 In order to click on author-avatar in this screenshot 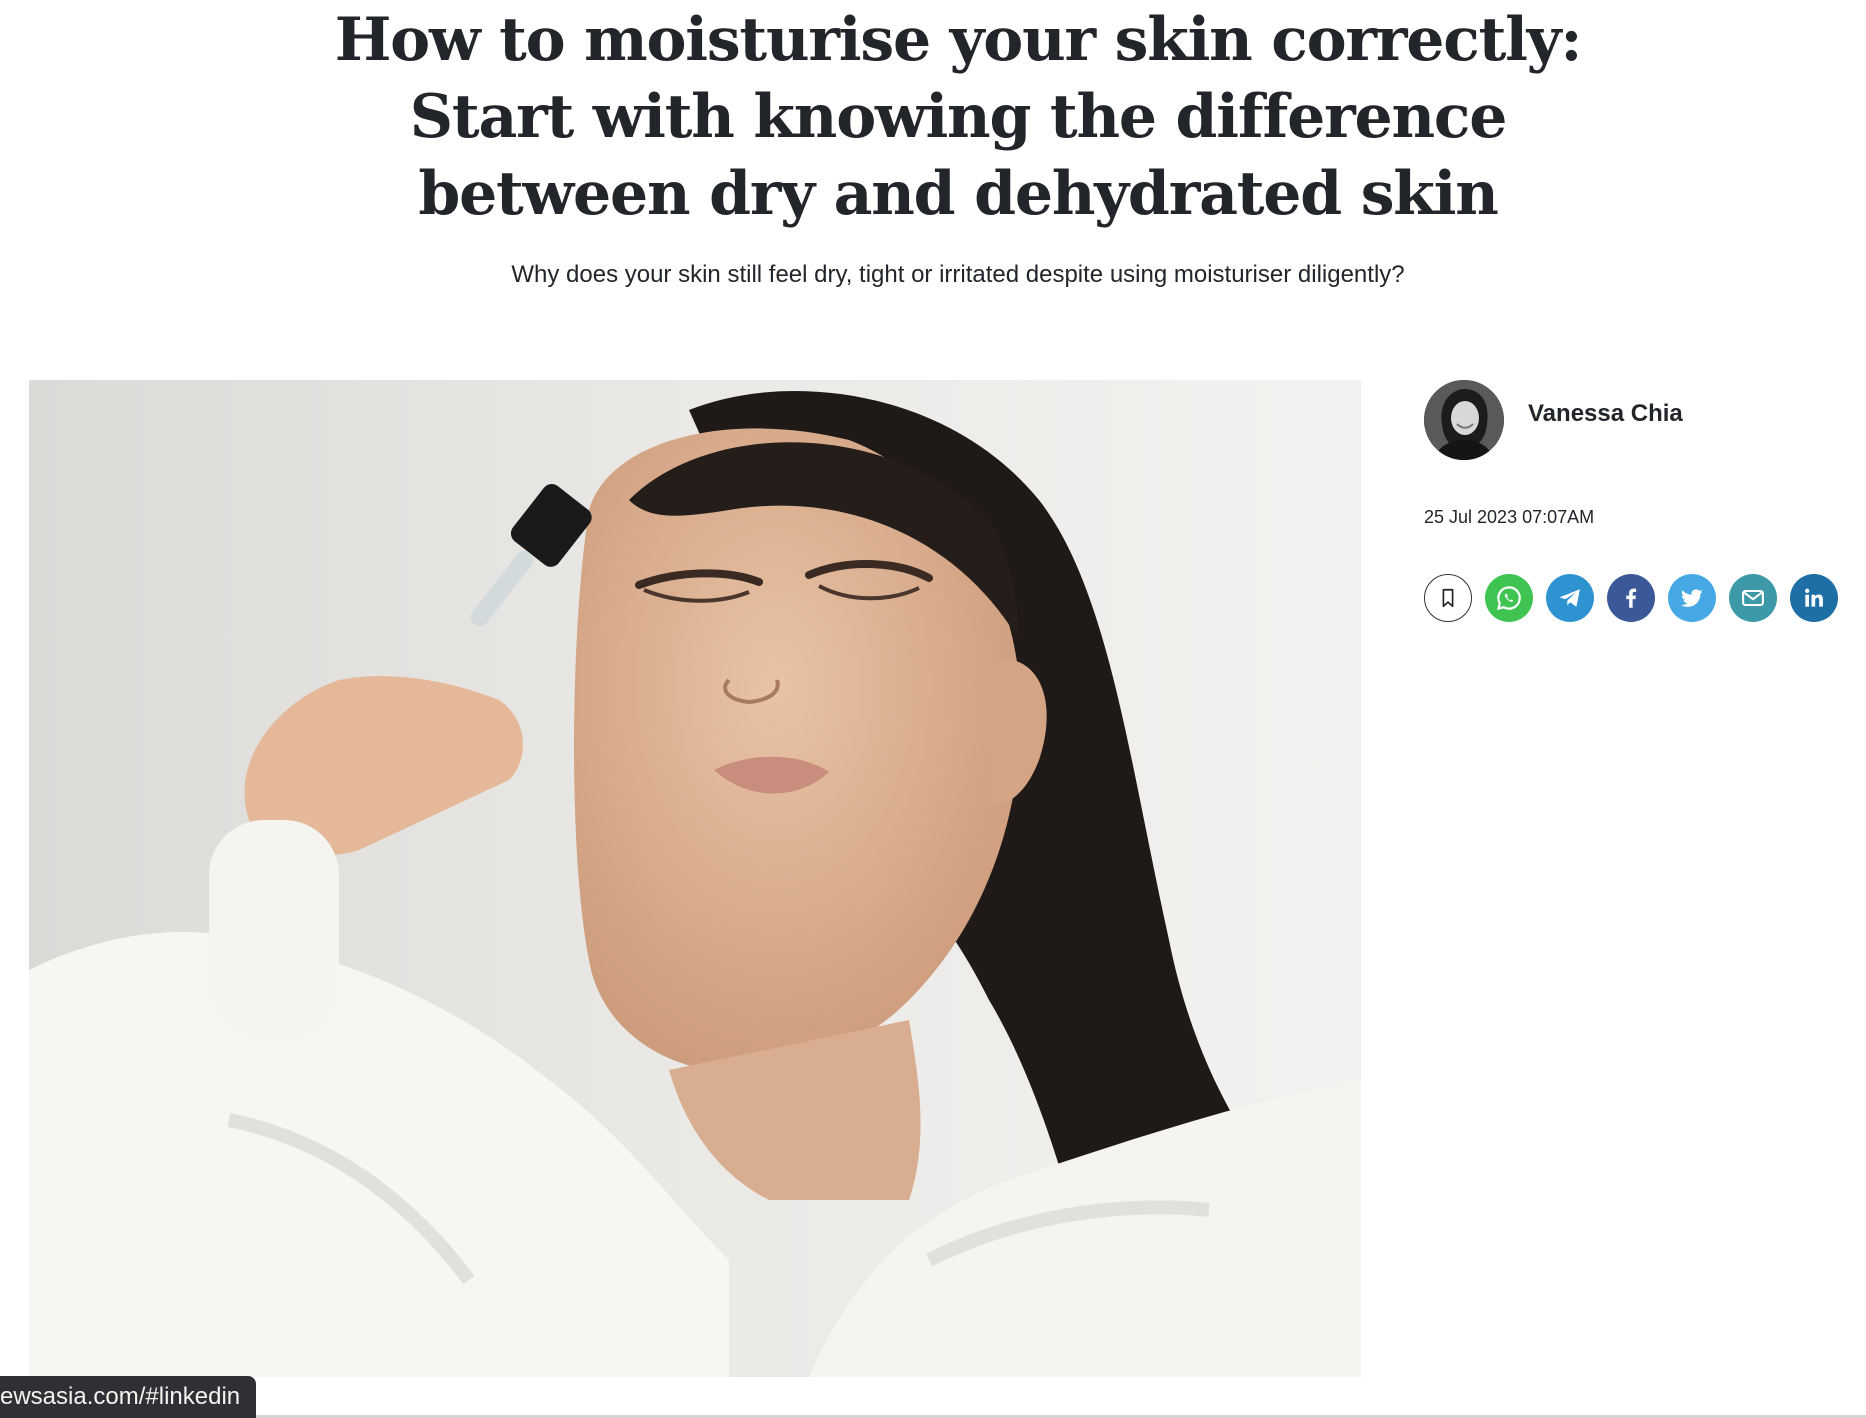, I will do `click(1464, 420)`.